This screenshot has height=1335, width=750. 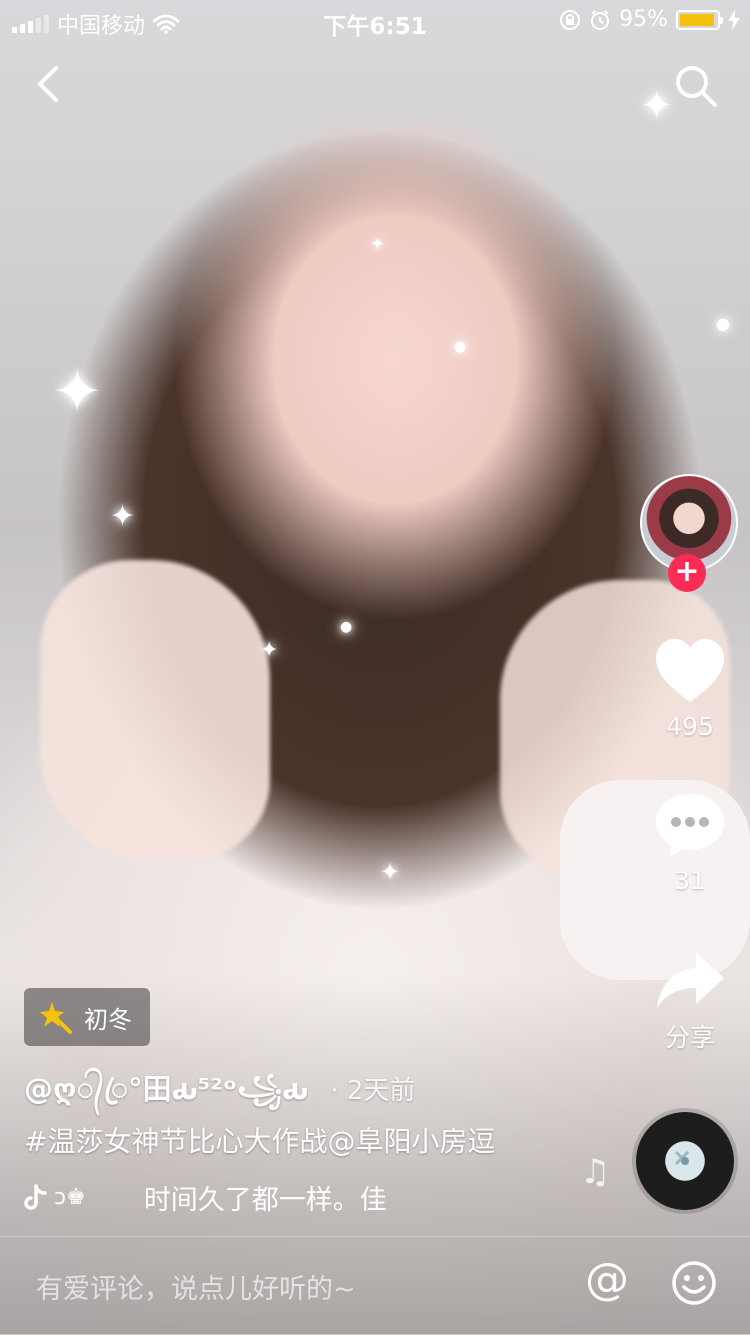 What do you see at coordinates (595, 1172) in the screenshot?
I see `music-note-icon: ♫` at bounding box center [595, 1172].